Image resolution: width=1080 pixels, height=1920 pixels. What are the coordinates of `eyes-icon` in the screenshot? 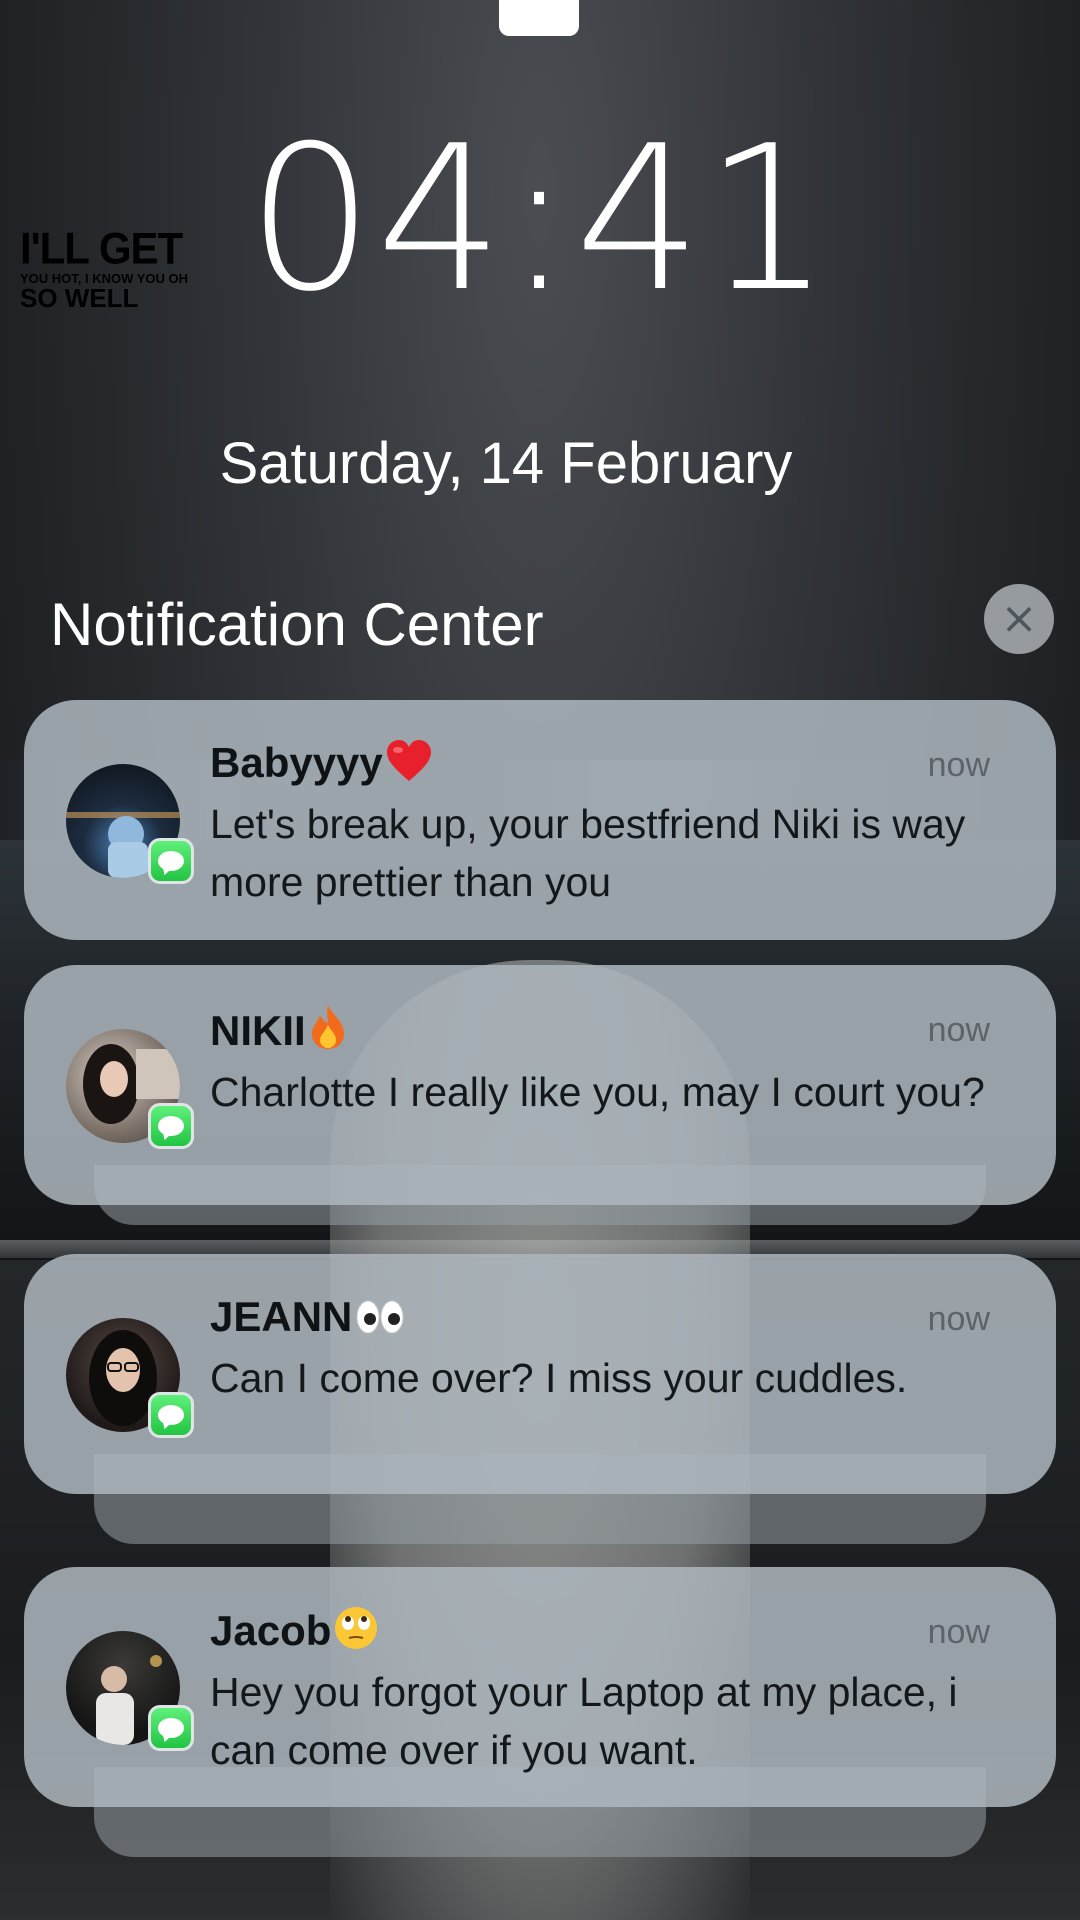 It's located at (380, 1322).